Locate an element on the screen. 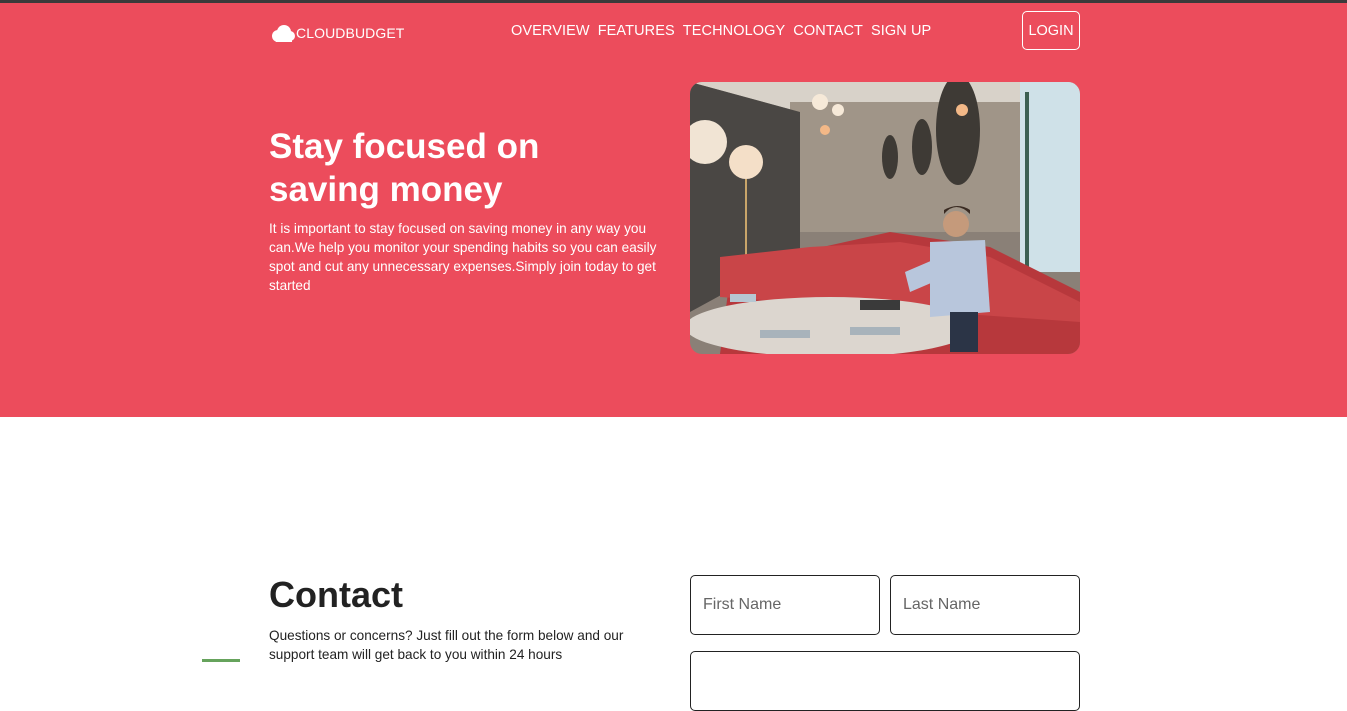 The height and width of the screenshot is (711, 1347). last-name-input is located at coordinates (985, 605).